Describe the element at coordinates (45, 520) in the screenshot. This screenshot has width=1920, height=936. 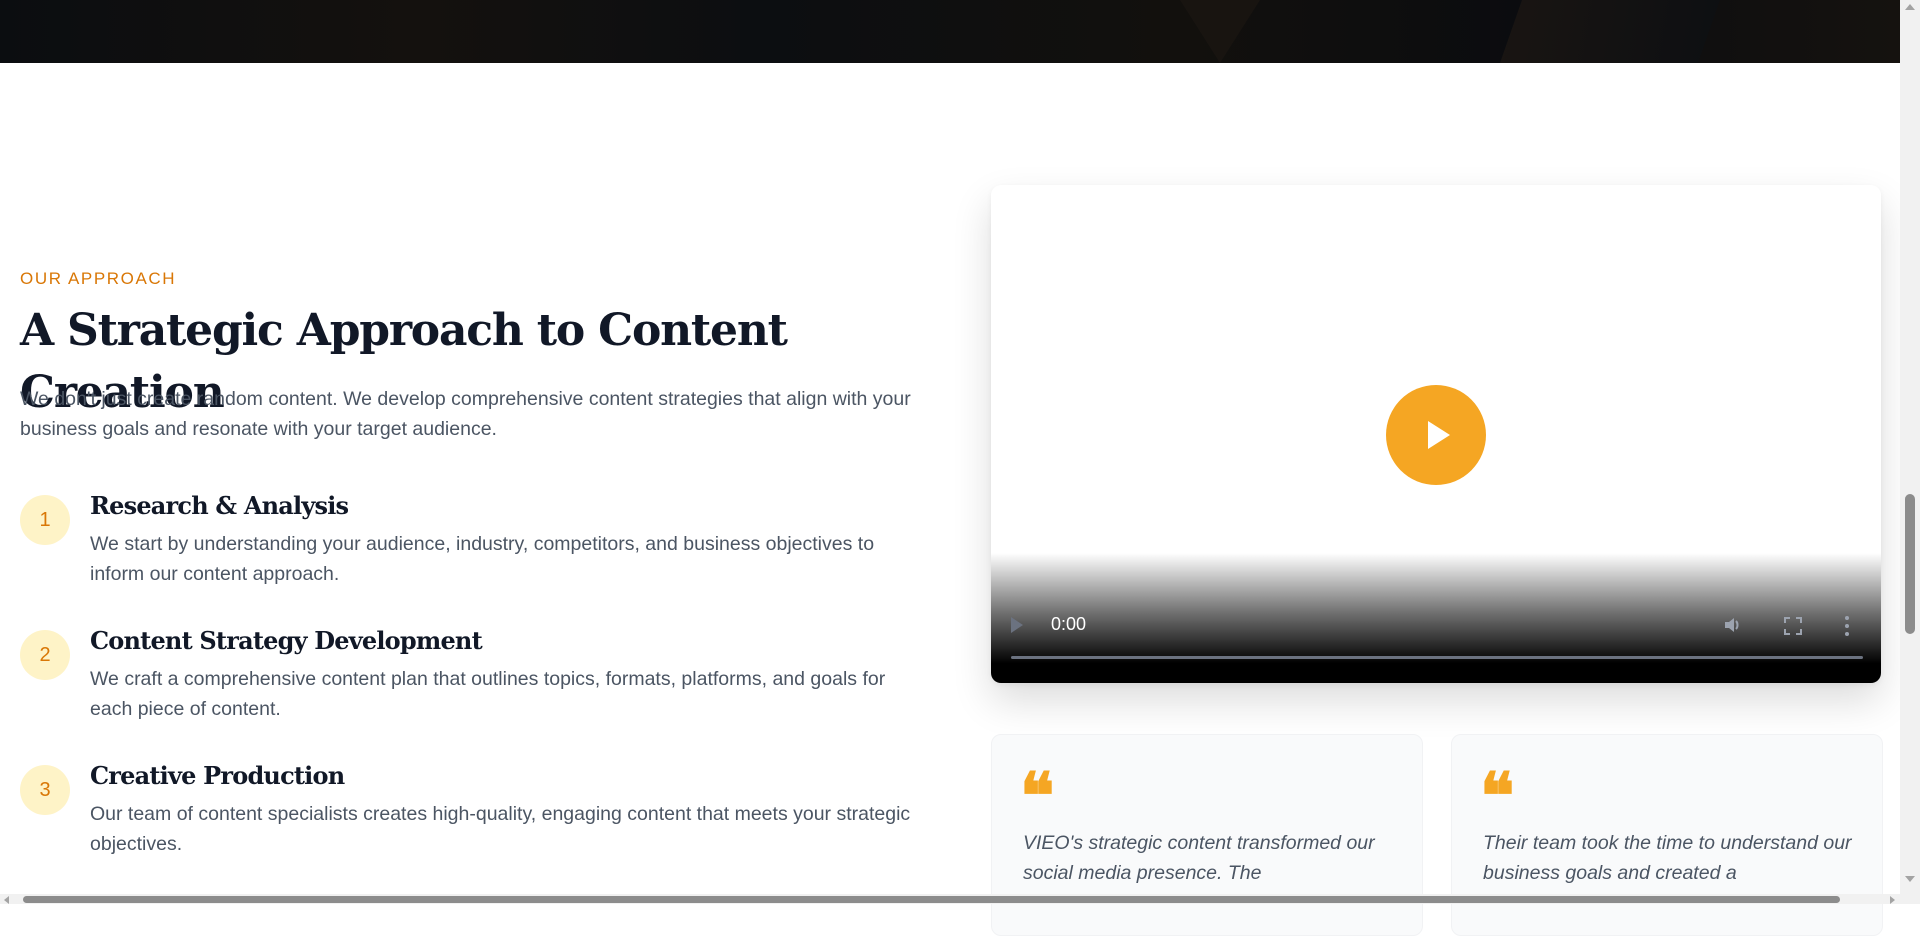
I see `step-number-badge: 1` at that location.